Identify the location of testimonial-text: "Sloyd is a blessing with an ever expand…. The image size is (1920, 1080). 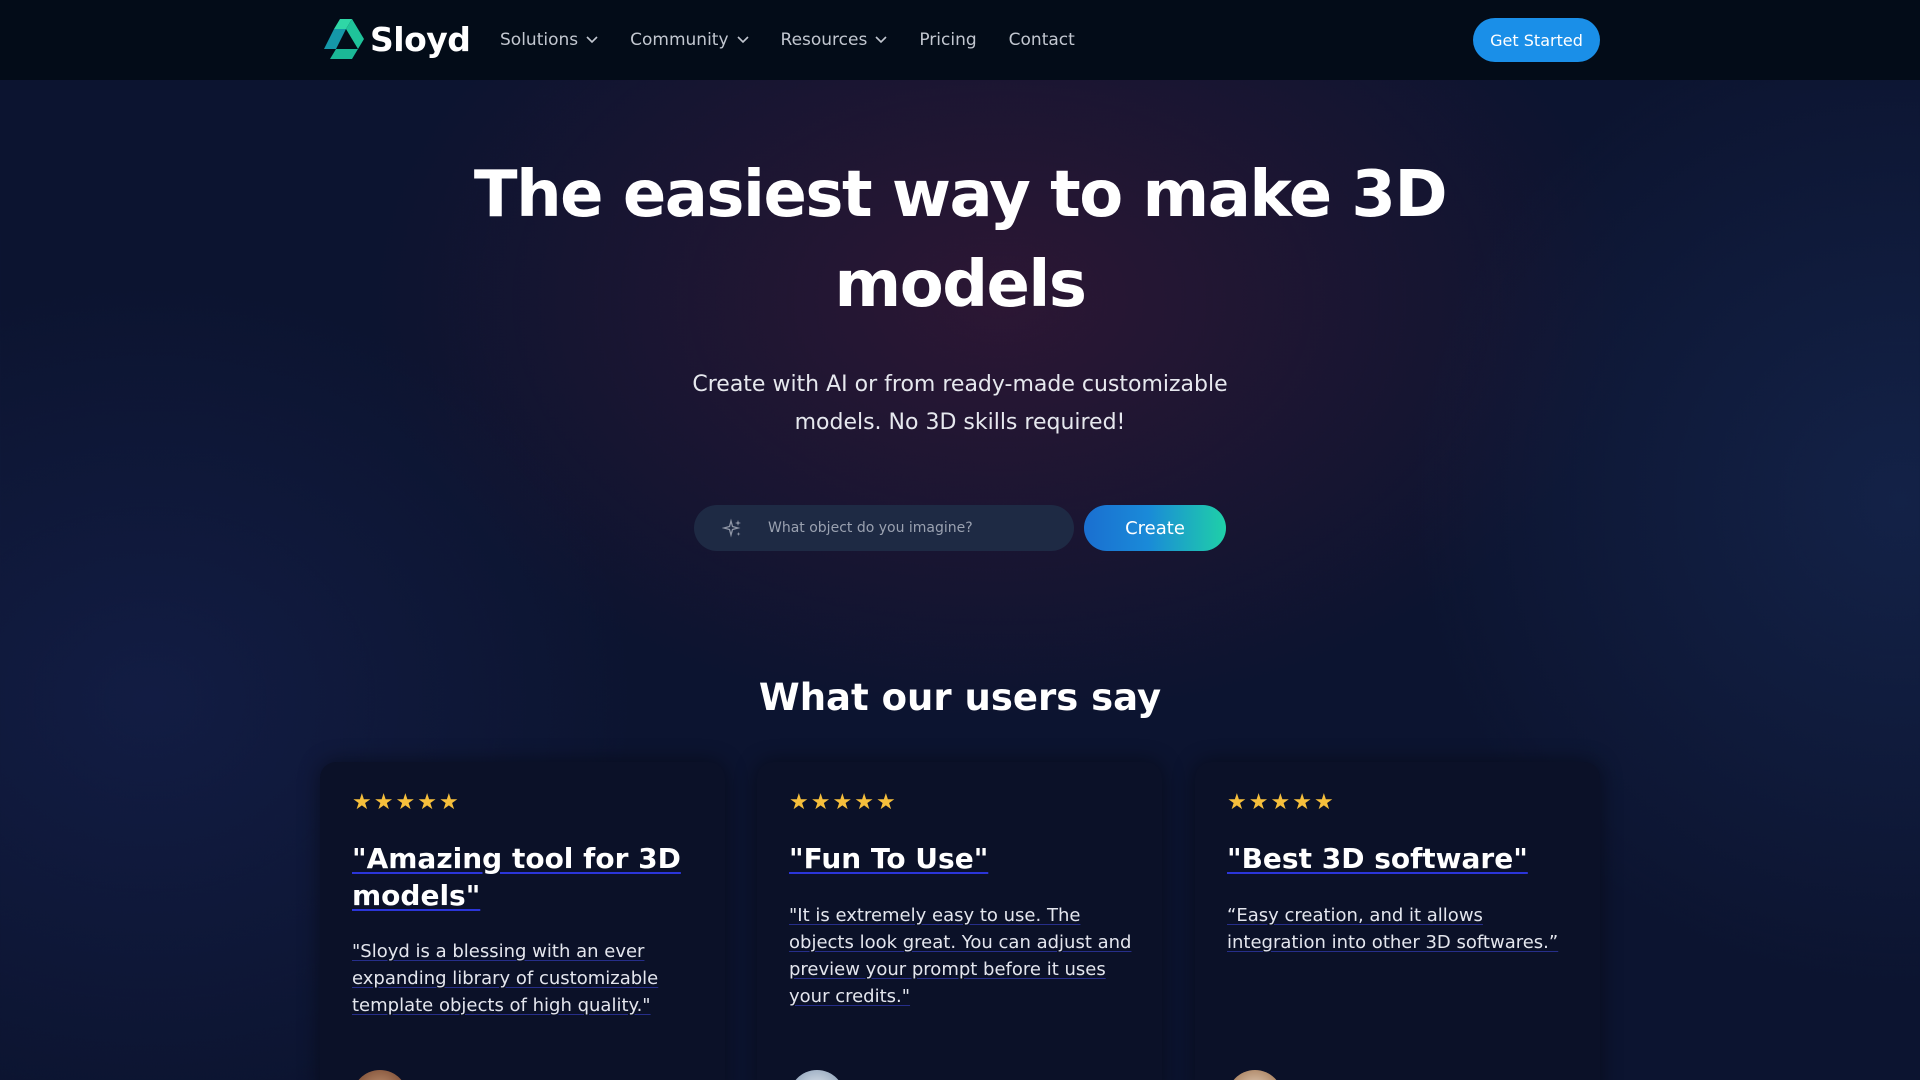
(505, 978).